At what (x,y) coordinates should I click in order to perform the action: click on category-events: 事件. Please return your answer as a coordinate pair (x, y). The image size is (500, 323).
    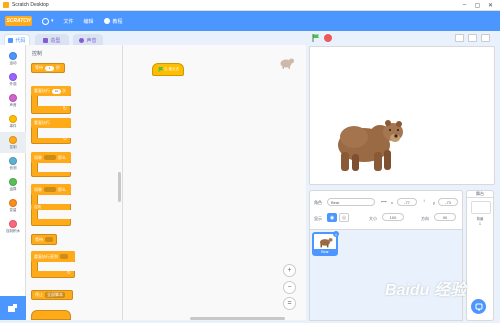
    Looking at the image, I should click on (13, 121).